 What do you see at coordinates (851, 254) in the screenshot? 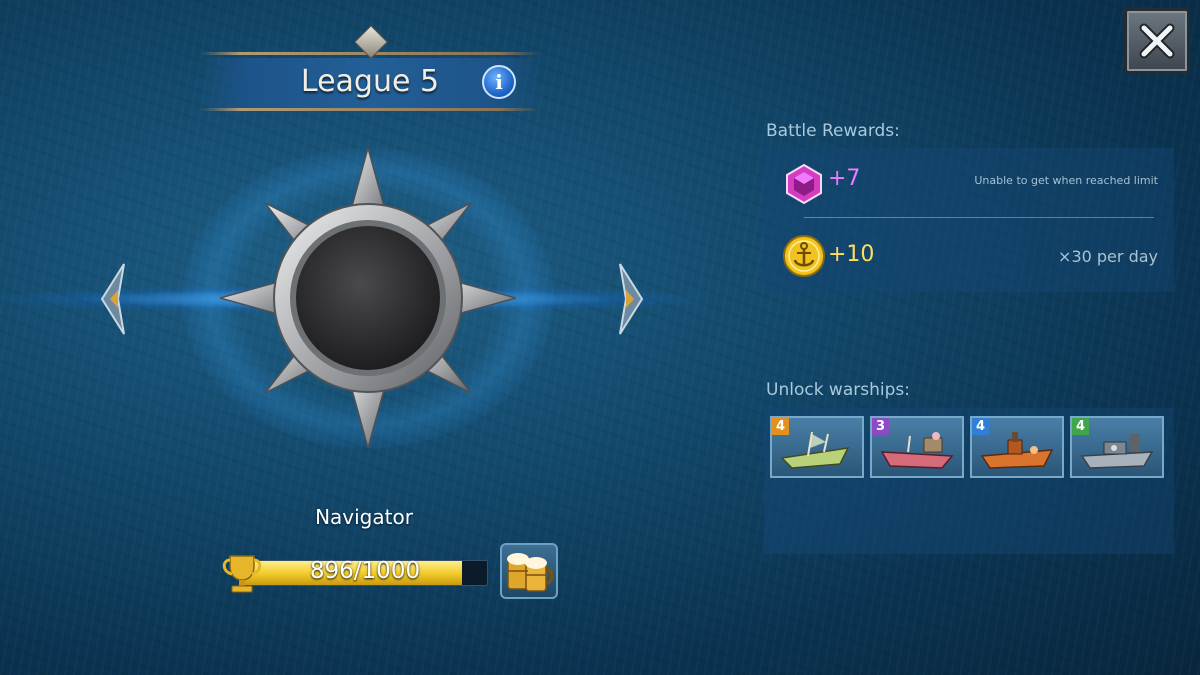
I see `coin-reward-amount: +10` at bounding box center [851, 254].